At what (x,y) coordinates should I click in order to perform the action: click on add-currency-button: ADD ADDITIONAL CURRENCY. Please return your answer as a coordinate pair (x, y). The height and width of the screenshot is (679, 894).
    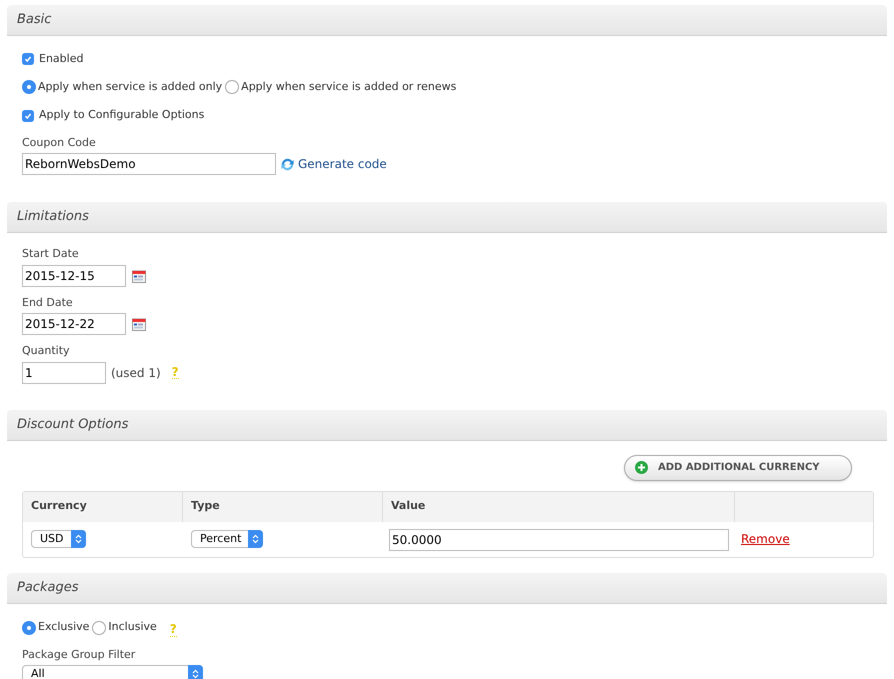
    Looking at the image, I should click on (738, 467).